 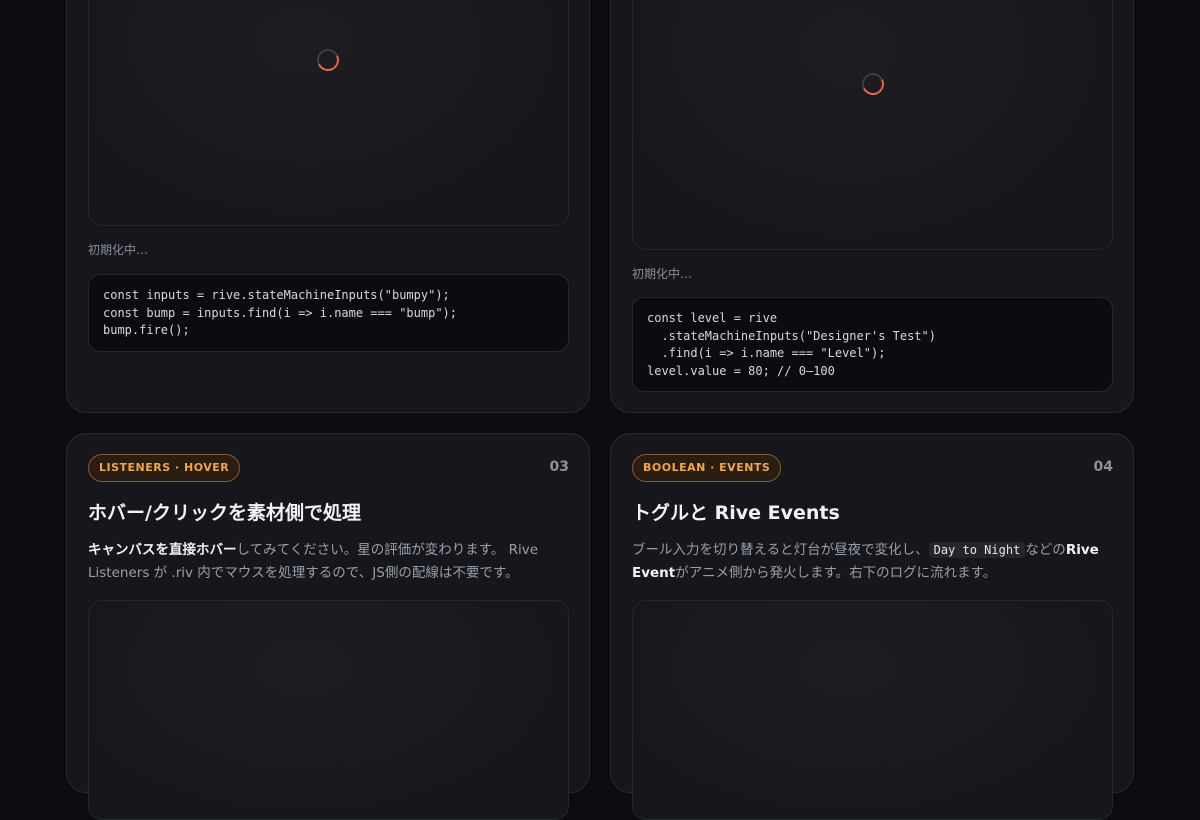 What do you see at coordinates (780, 550) in the screenshot?
I see `description-text: ブール入力を切り替えると灯台が昼夜で変化し、` at bounding box center [780, 550].